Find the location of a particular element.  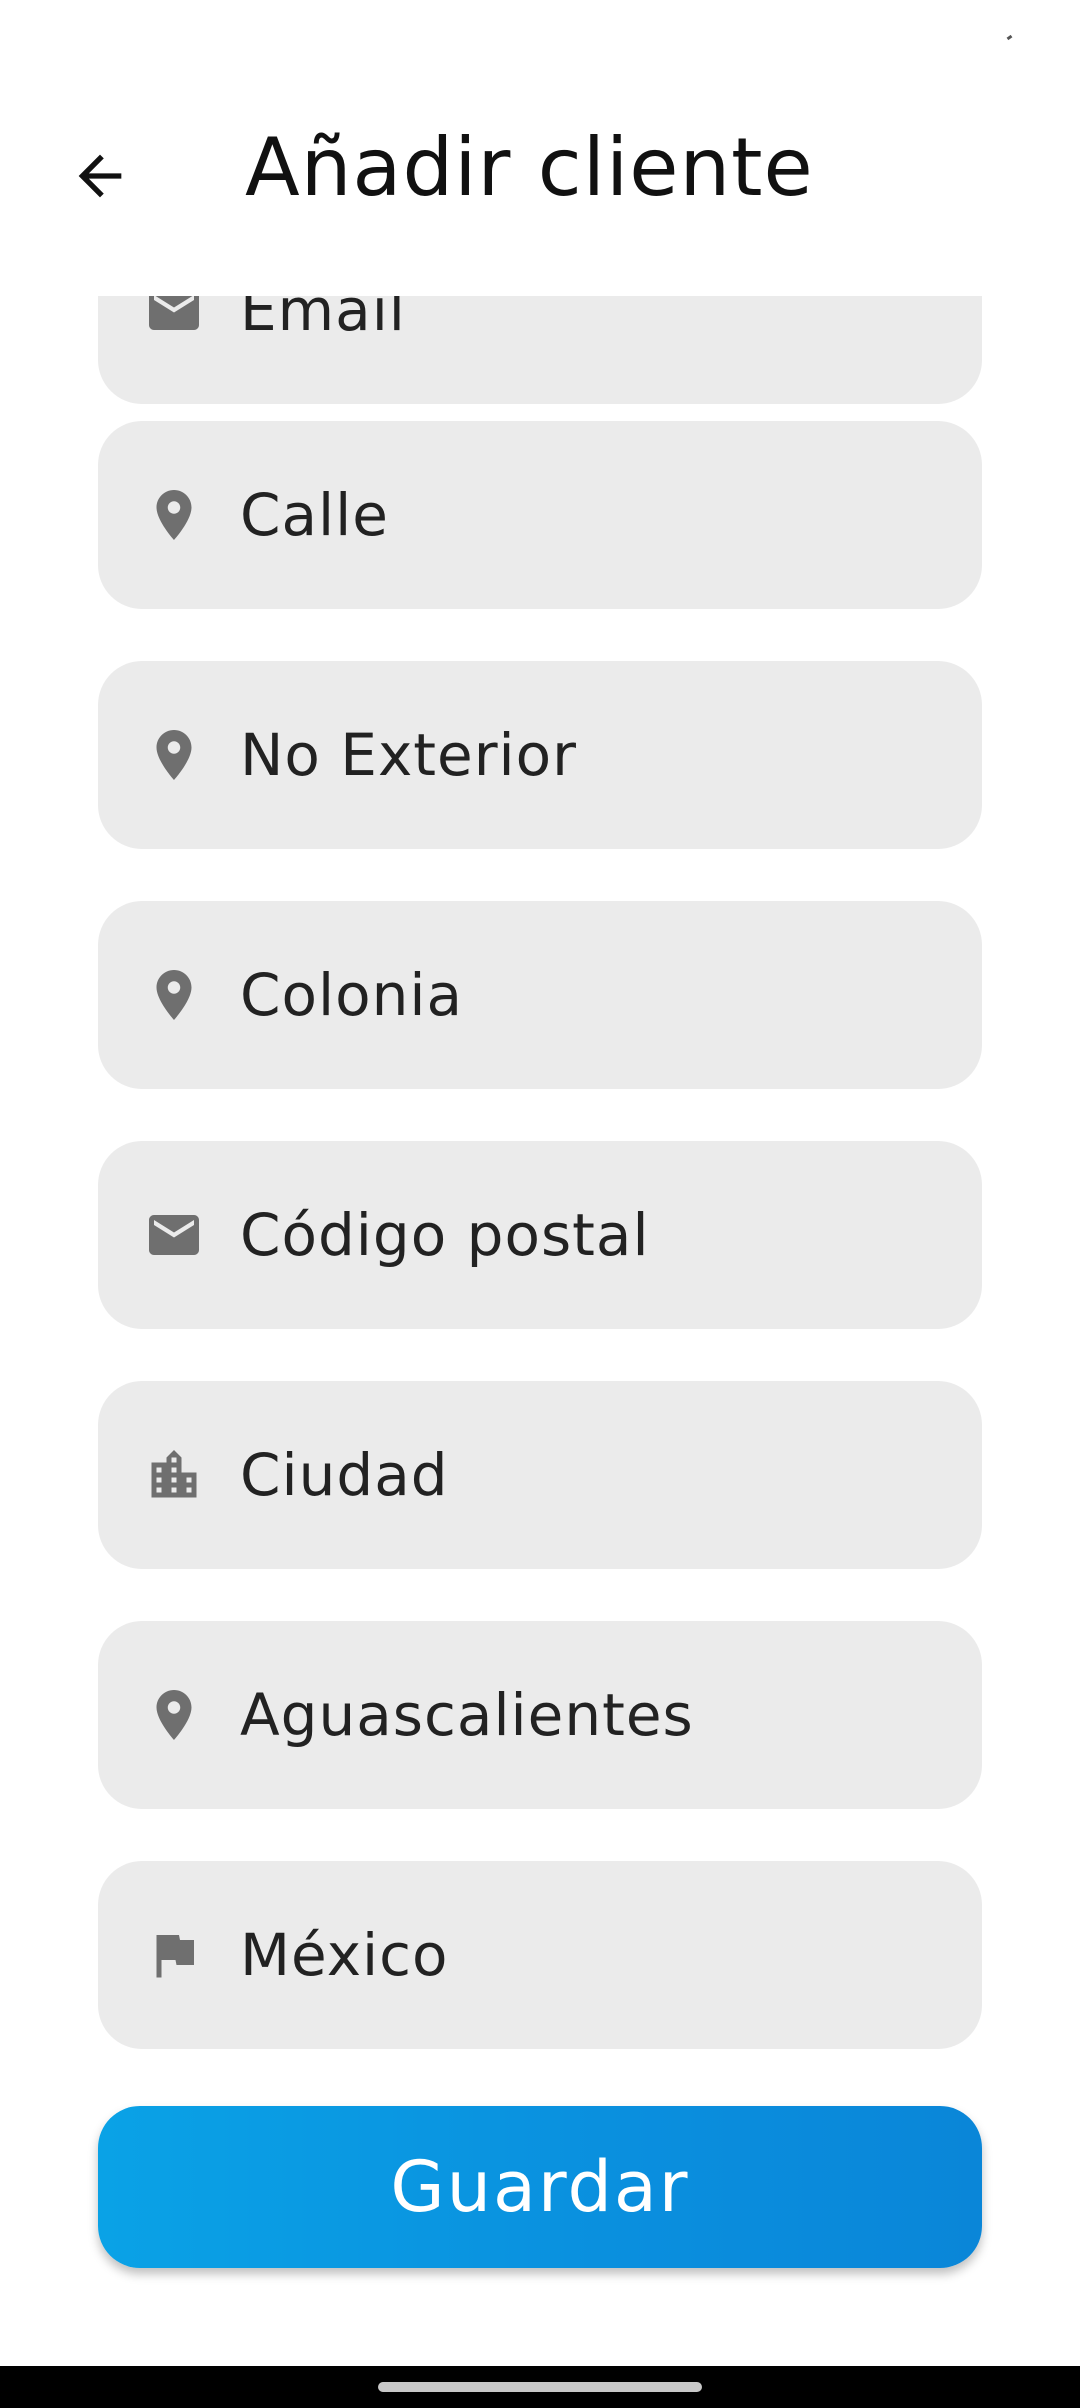

street-field: Calle is located at coordinates (540, 515).